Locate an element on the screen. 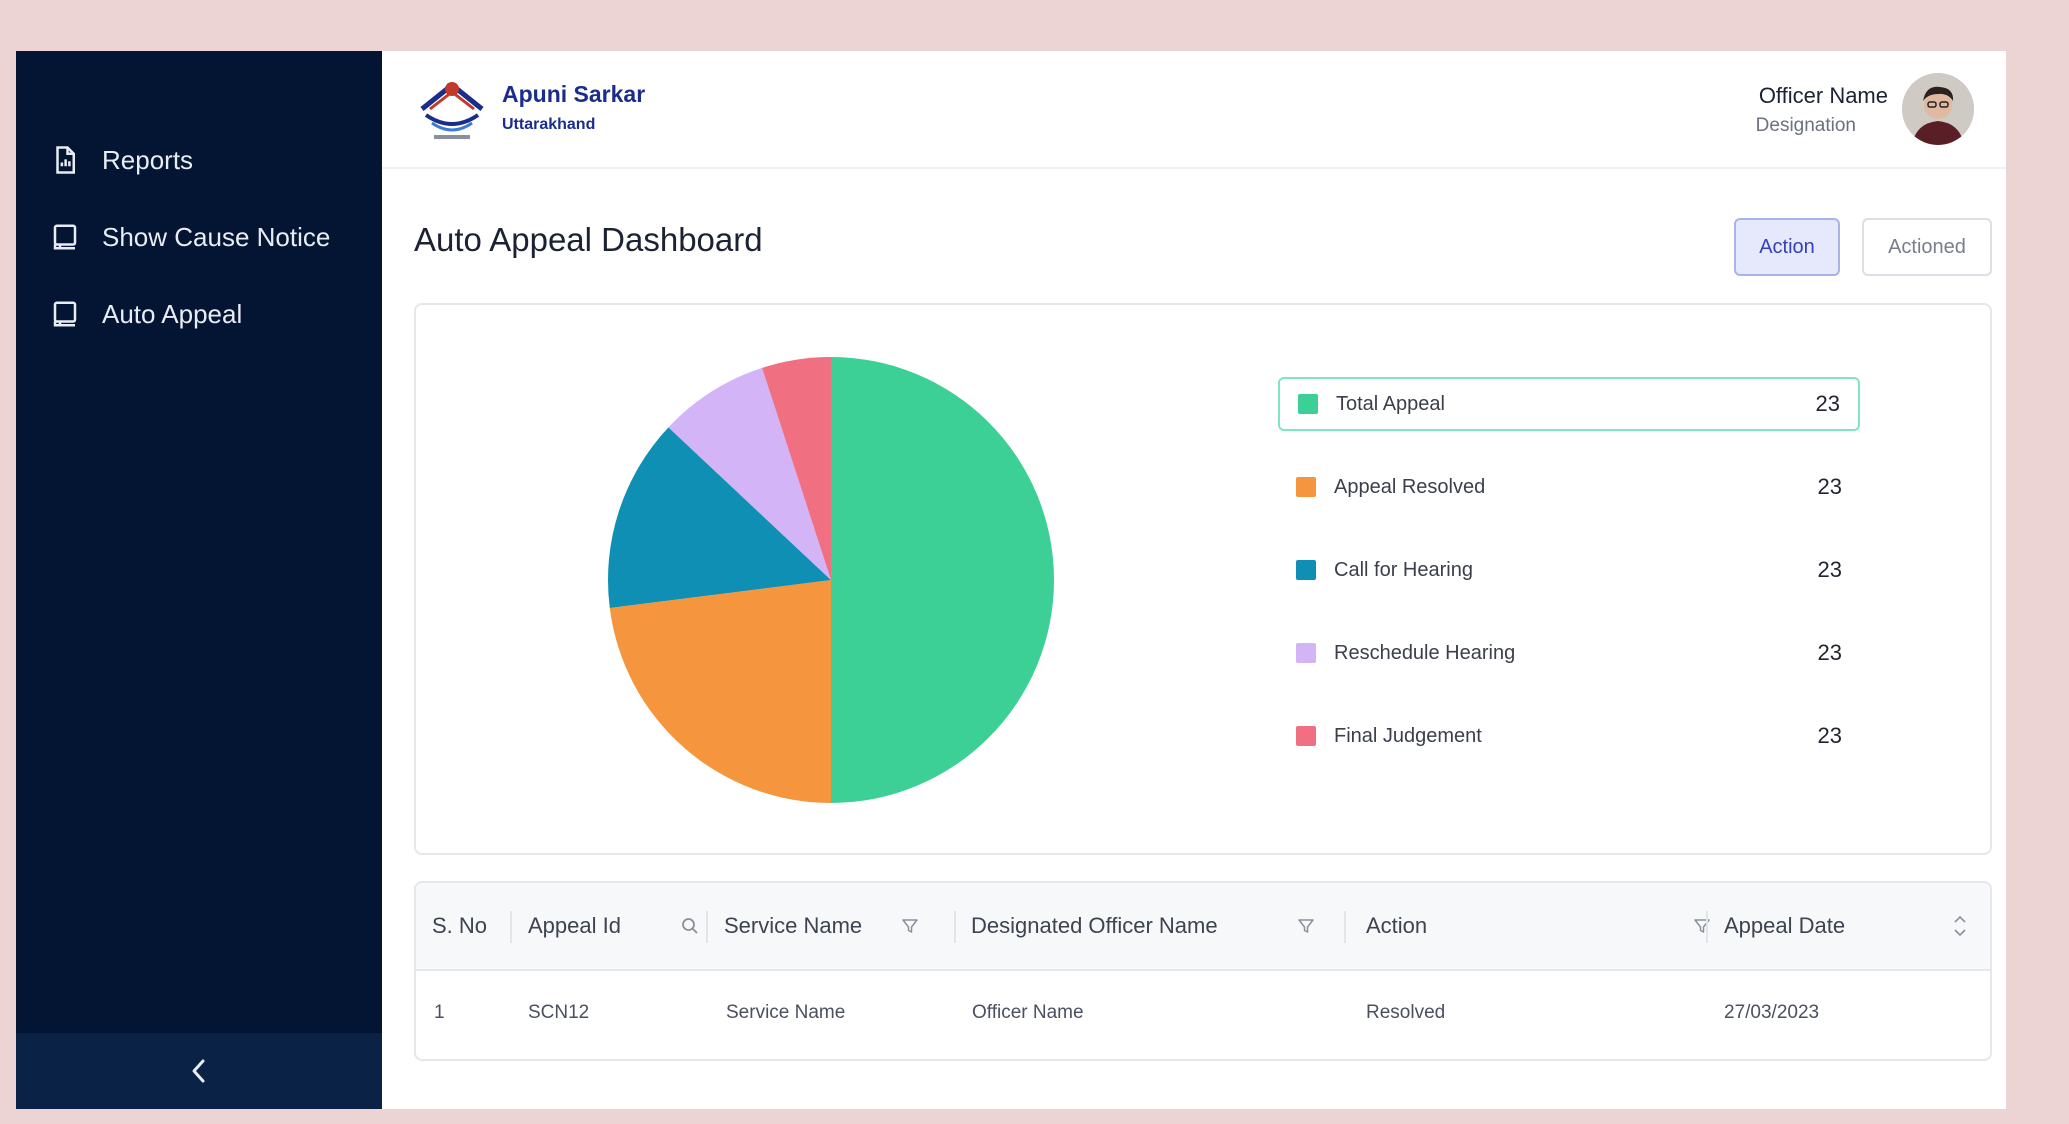 The width and height of the screenshot is (2069, 1124). tab-actioned: Actioned is located at coordinates (1927, 247).